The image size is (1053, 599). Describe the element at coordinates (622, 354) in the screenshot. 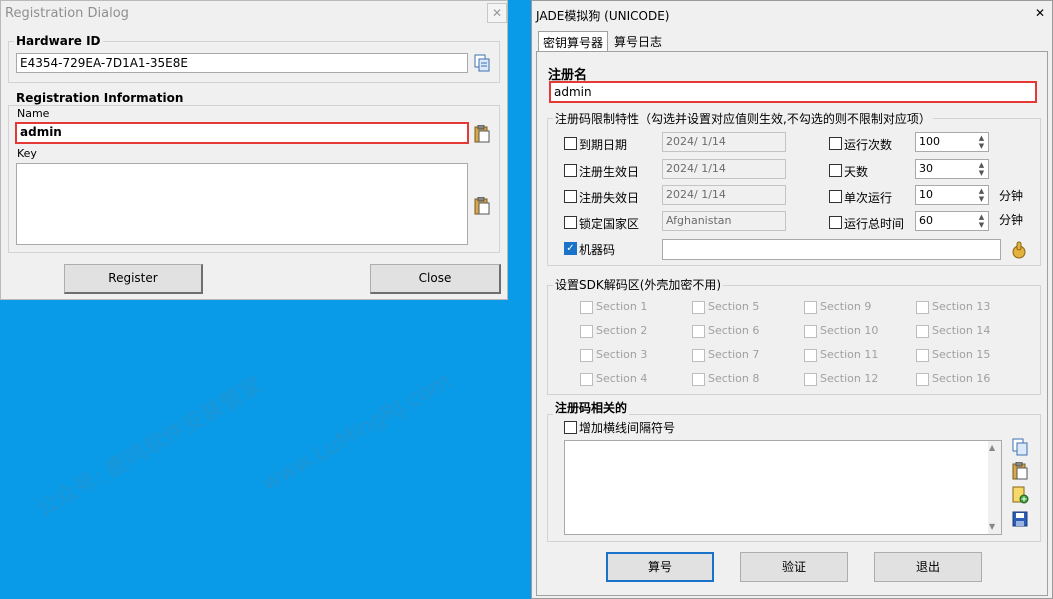

I see `sdk-section-label: Section 3` at that location.